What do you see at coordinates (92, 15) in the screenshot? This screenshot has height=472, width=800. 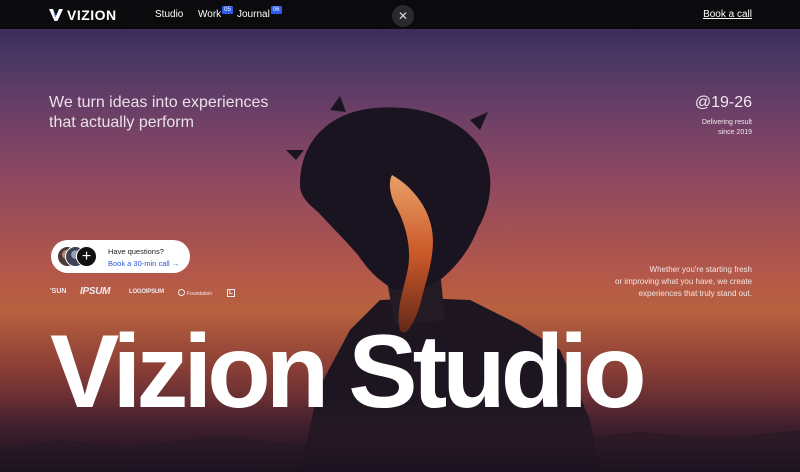 I see `brand-name: VIZION` at bounding box center [92, 15].